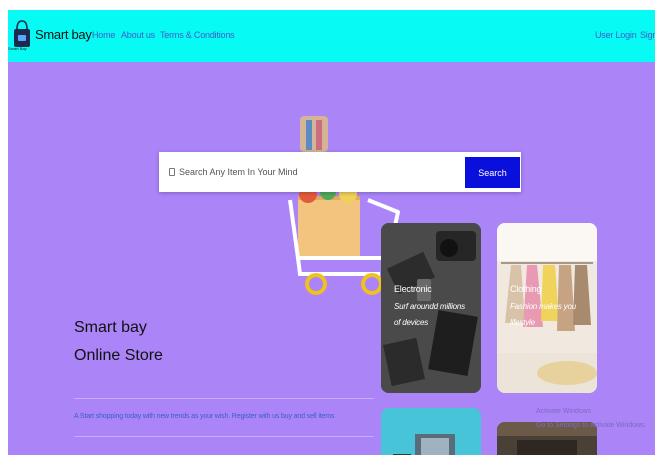  Describe the element at coordinates (224, 436) in the screenshot. I see `hero-divider-bottom` at that location.